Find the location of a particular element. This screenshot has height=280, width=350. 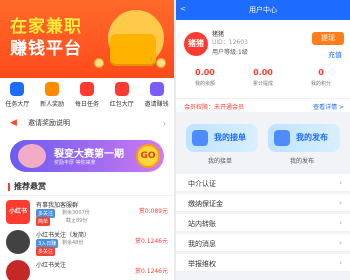

avatar: 猪猪 is located at coordinates (196, 44).